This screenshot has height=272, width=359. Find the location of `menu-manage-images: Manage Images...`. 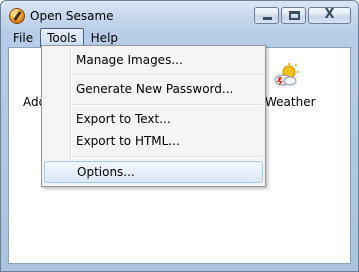

menu-manage-images: Manage Images... is located at coordinates (153, 60).